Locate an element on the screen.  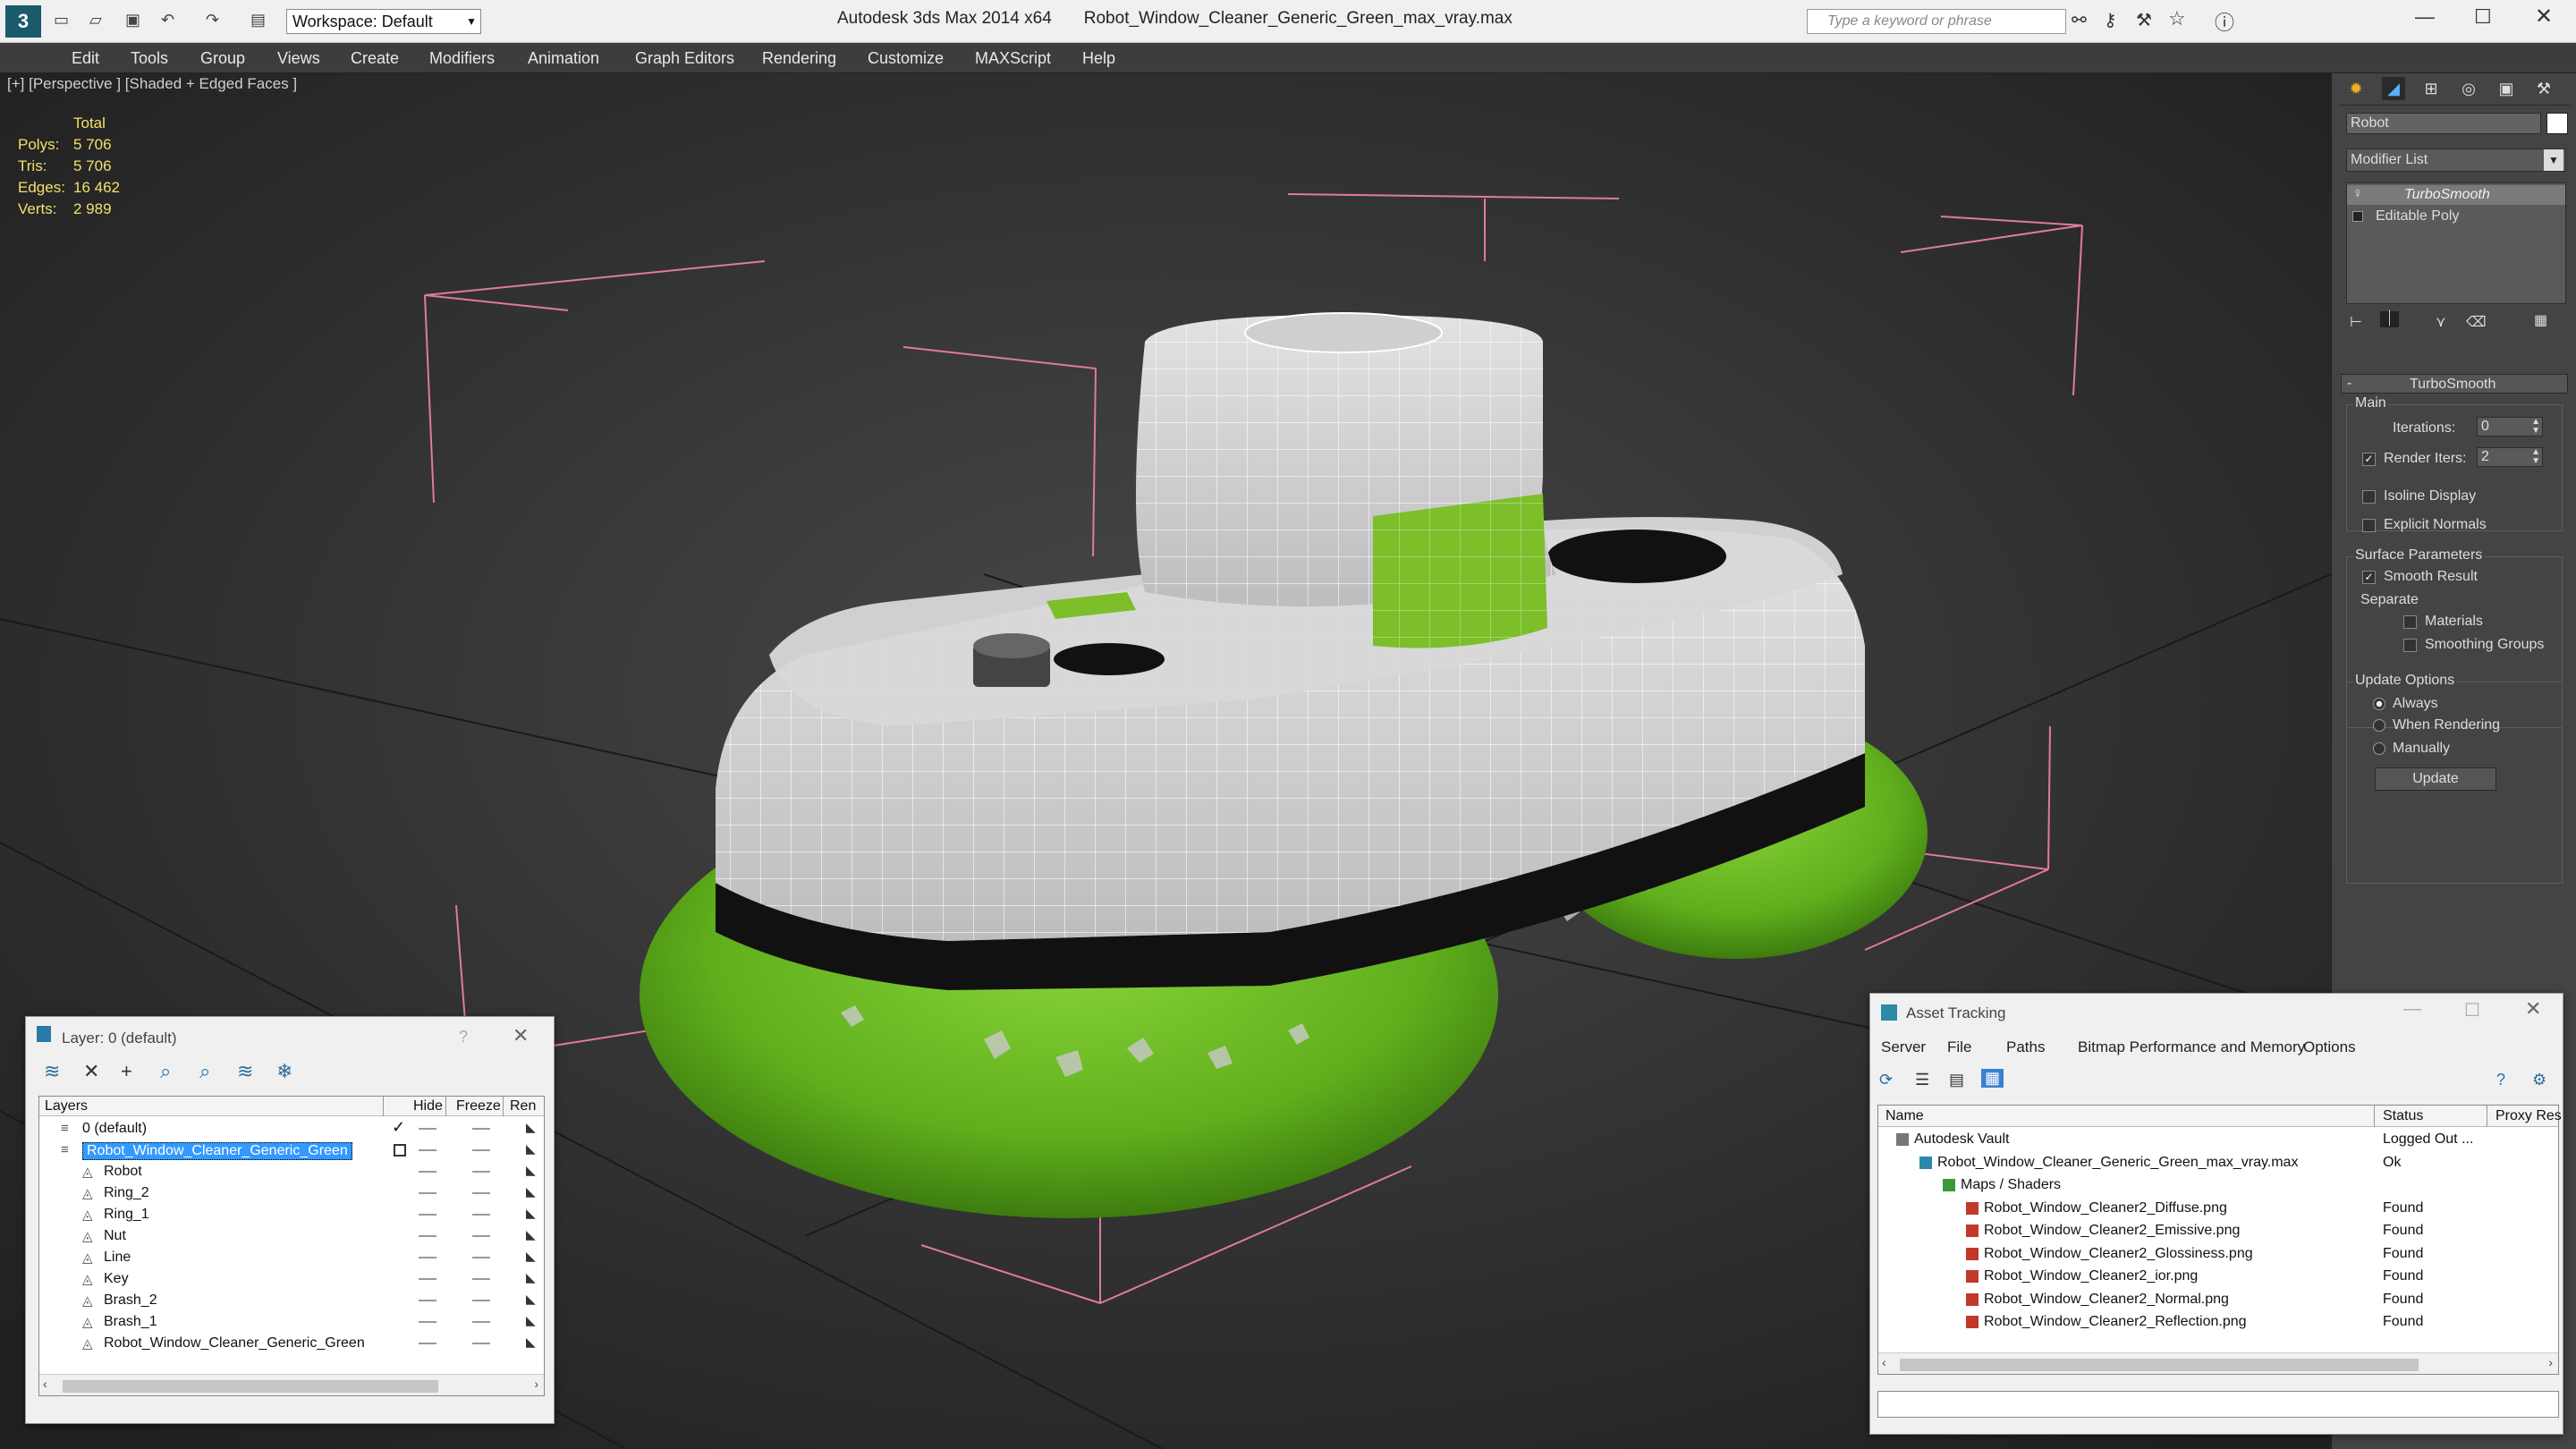
manually-radio is located at coordinates (2379, 748).